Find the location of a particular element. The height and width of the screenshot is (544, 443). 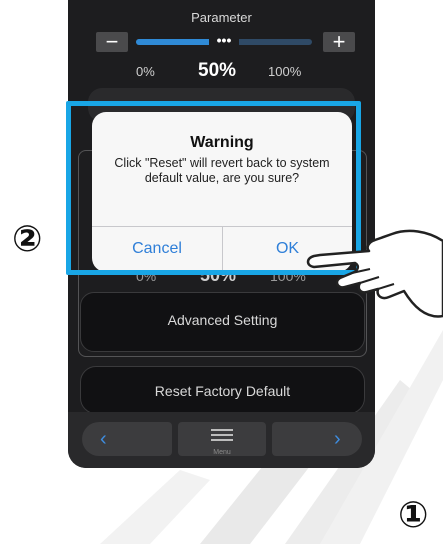

reset-factory-default-label: Reset Factory Default is located at coordinates (222, 391).